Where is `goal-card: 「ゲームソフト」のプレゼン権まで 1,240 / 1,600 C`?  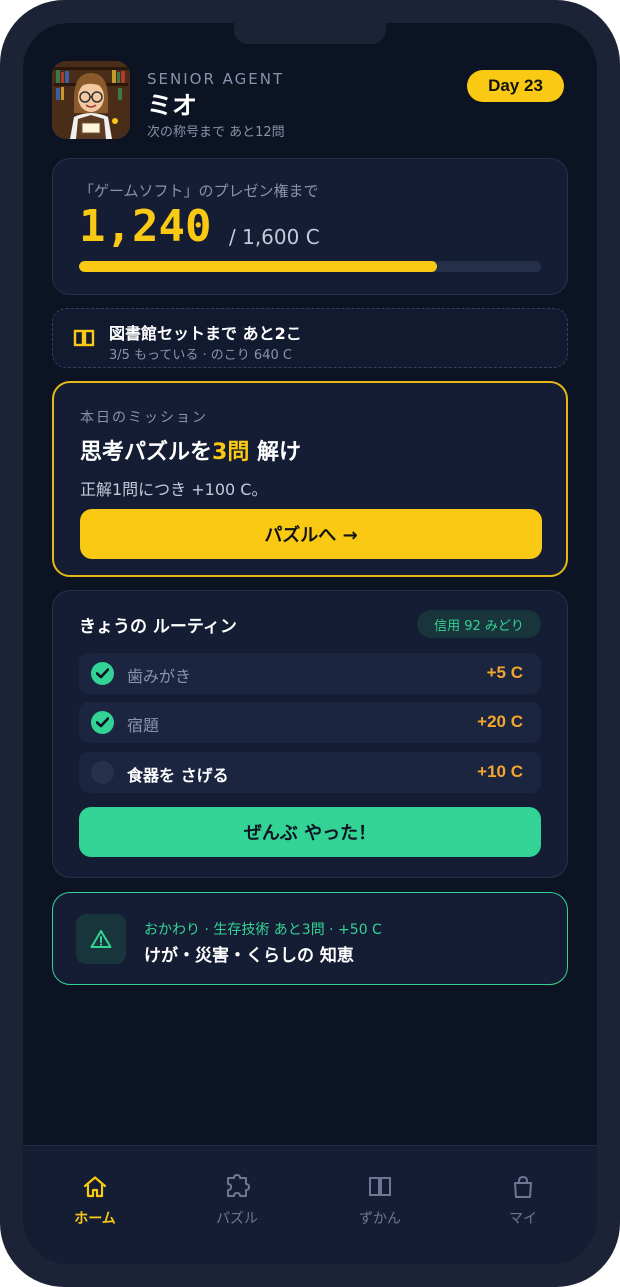 goal-card: 「ゲームソフト」のプレゼン権まで 1,240 / 1,600 C is located at coordinates (310, 226).